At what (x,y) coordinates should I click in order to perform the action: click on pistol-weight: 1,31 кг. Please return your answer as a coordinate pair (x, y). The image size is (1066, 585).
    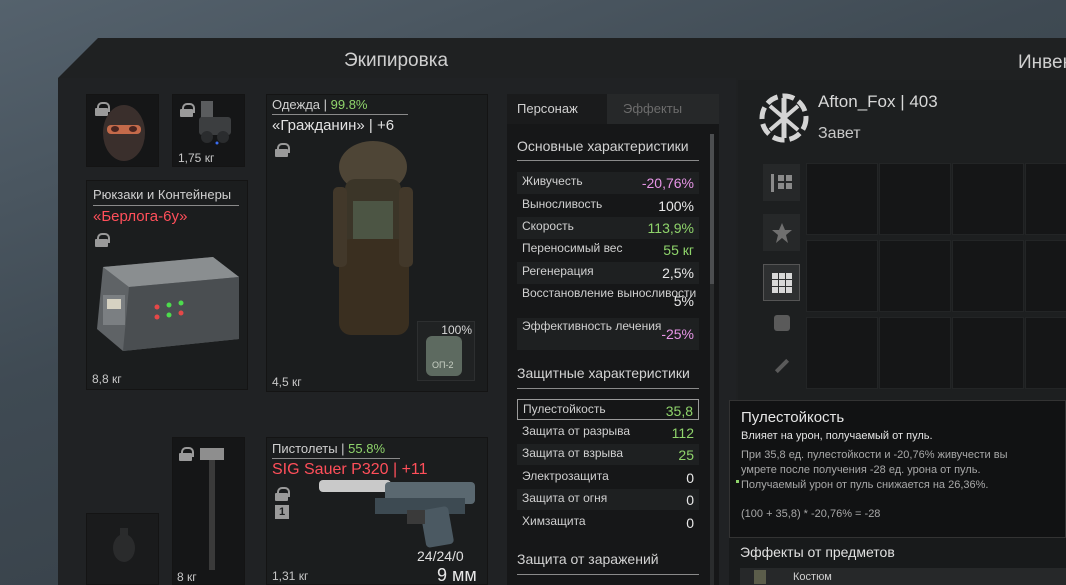
    Looking at the image, I should click on (290, 576).